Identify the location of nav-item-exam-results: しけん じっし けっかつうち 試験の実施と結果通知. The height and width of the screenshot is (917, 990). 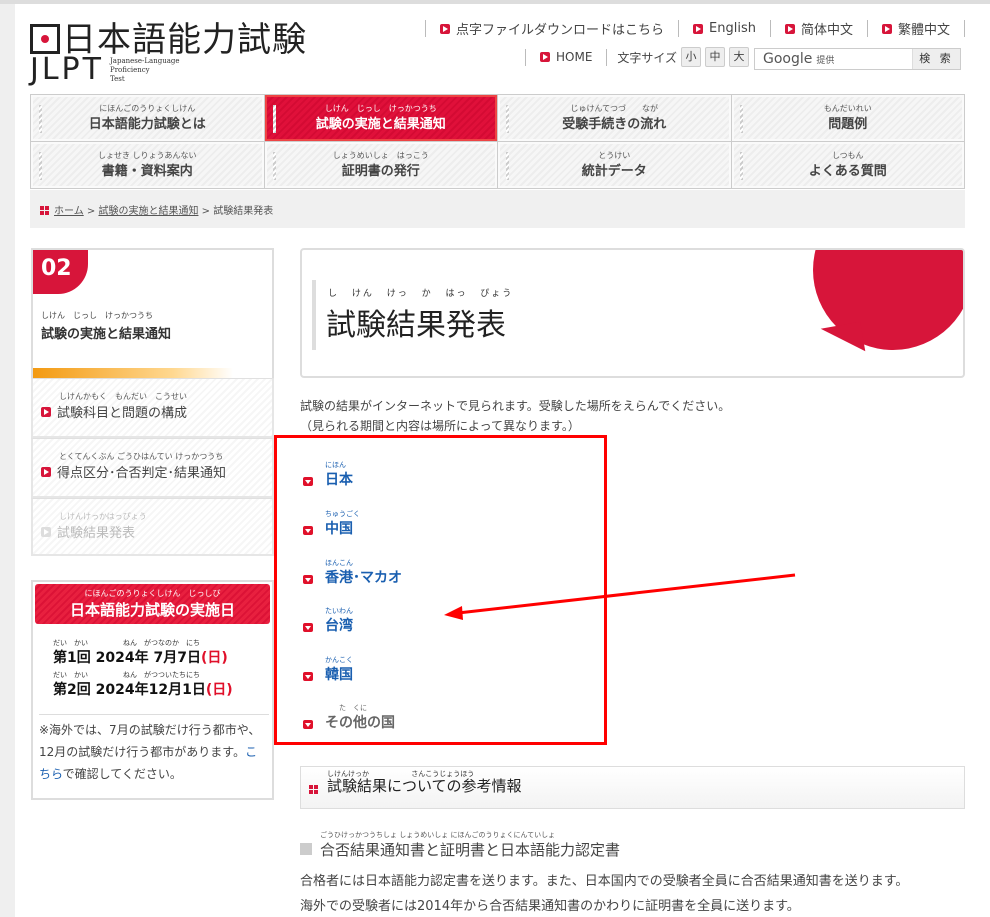
(380, 118).